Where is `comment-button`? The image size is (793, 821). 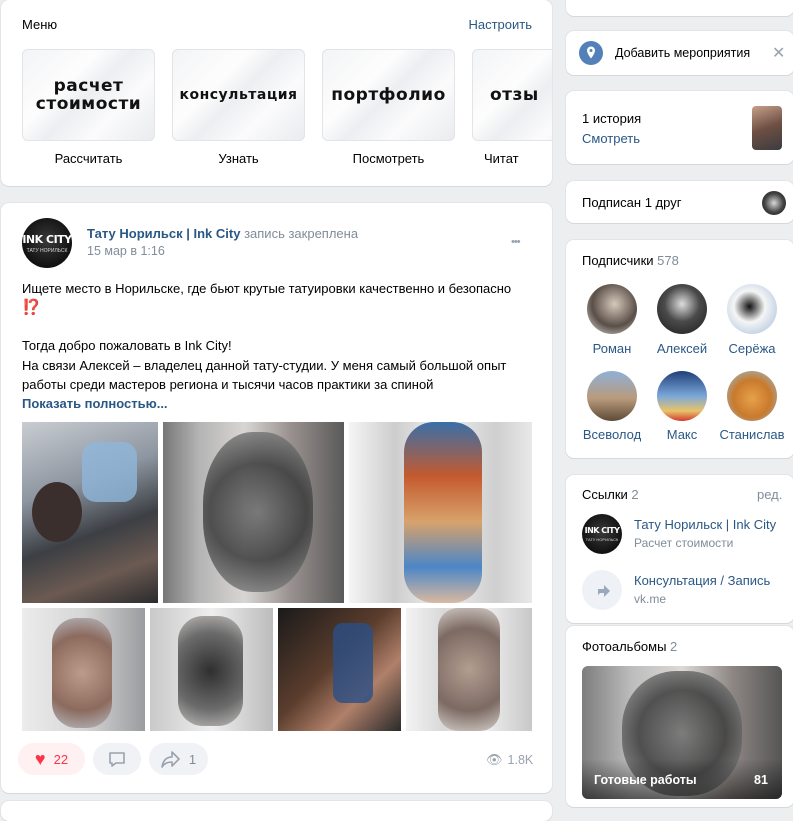 comment-button is located at coordinates (117, 759).